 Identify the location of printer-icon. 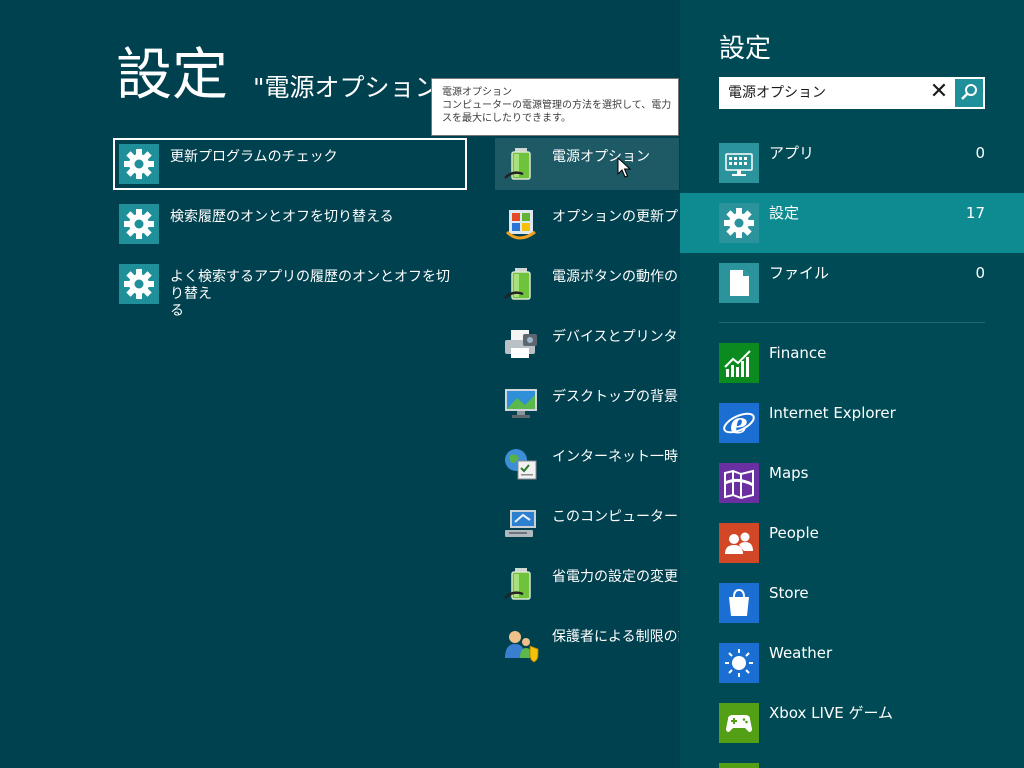
(521, 344).